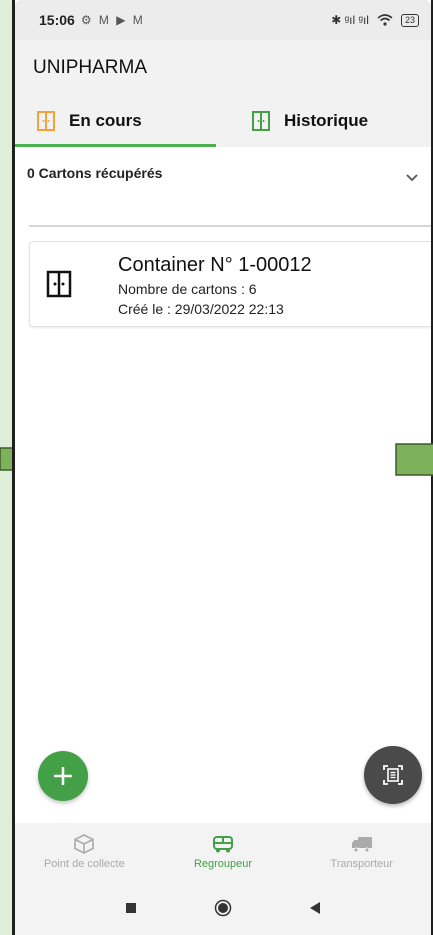 The width and height of the screenshot is (433, 935). I want to click on back-triangle-icon, so click(315, 908).